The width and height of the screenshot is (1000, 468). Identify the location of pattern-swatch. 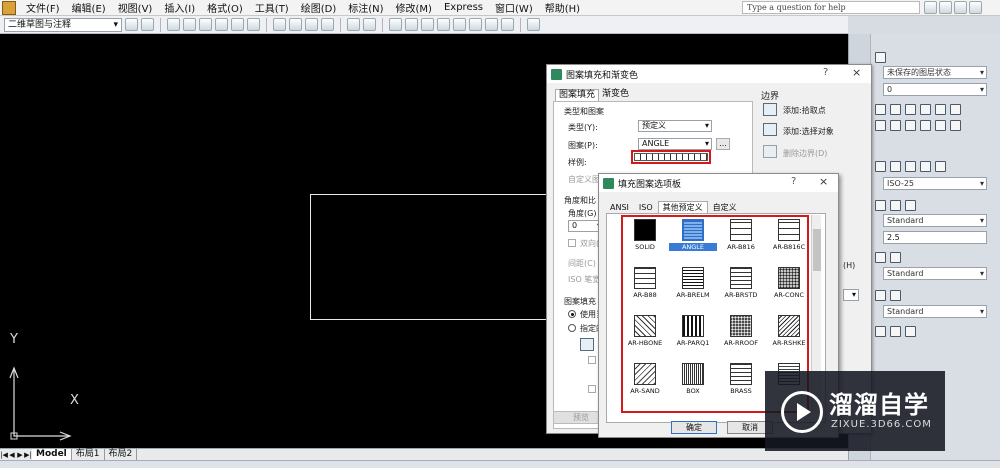
(671, 157).